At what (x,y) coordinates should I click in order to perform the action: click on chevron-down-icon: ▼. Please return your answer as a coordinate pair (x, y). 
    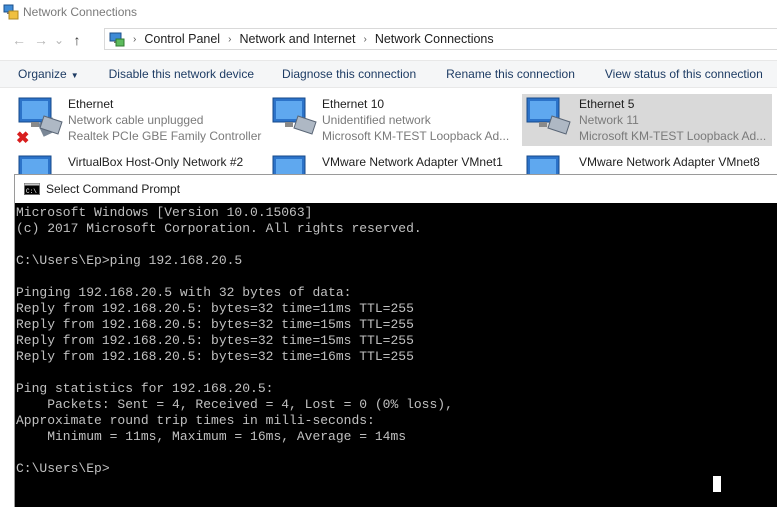
    Looking at the image, I should click on (74, 75).